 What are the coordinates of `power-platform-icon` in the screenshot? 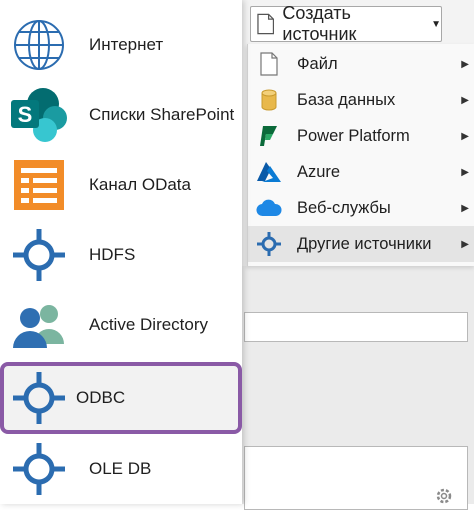 It's located at (269, 136).